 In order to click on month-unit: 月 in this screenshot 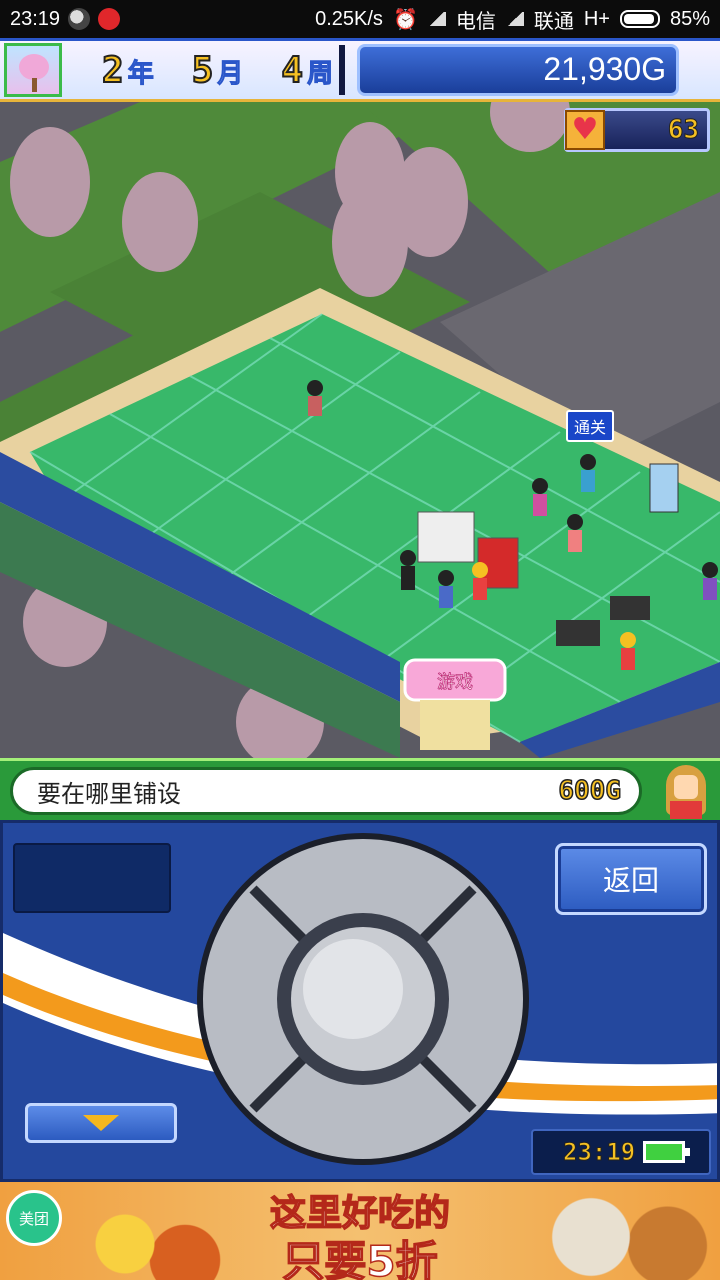, I will do `click(230, 73)`.